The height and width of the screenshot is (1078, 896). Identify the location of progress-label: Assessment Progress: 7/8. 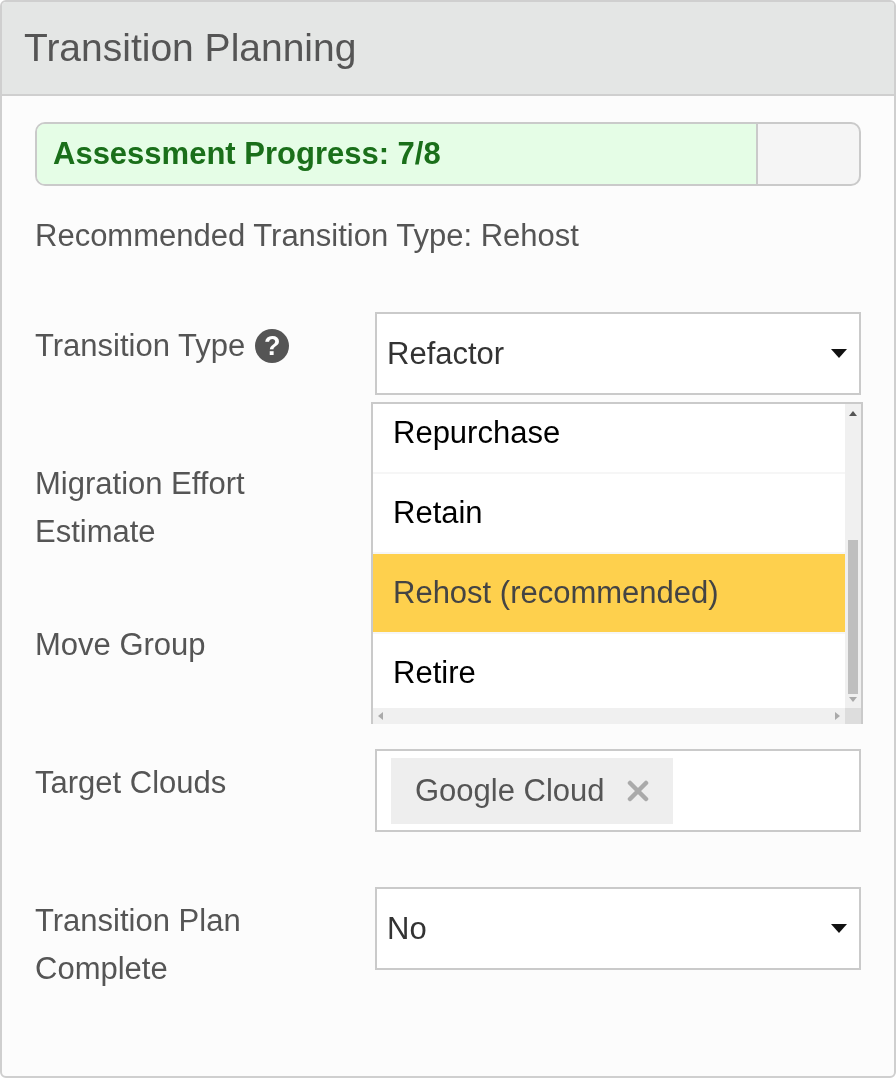
(246, 154).